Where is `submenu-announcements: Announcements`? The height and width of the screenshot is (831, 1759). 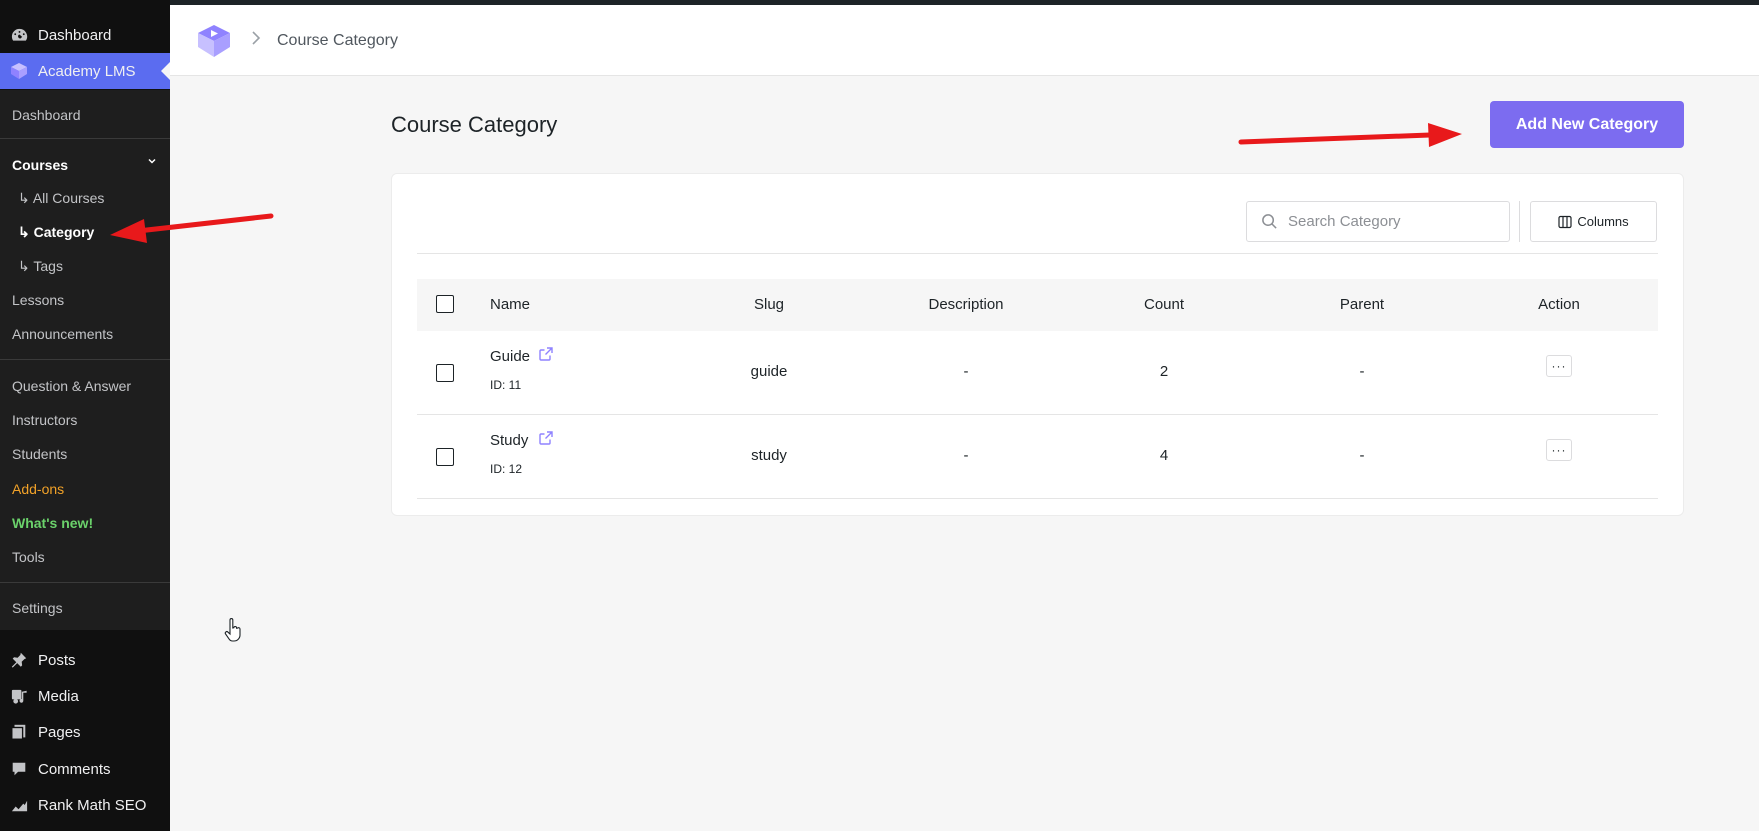
submenu-announcements: Announcements is located at coordinates (62, 334).